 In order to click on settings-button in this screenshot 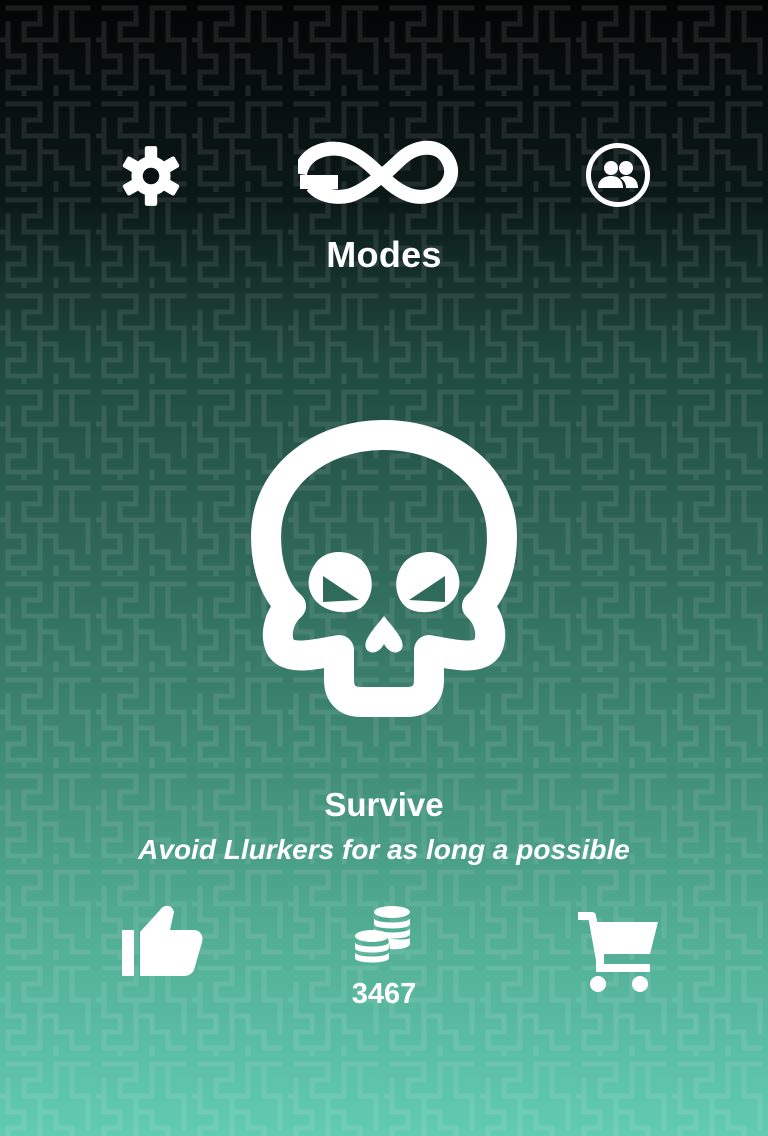, I will do `click(151, 176)`.